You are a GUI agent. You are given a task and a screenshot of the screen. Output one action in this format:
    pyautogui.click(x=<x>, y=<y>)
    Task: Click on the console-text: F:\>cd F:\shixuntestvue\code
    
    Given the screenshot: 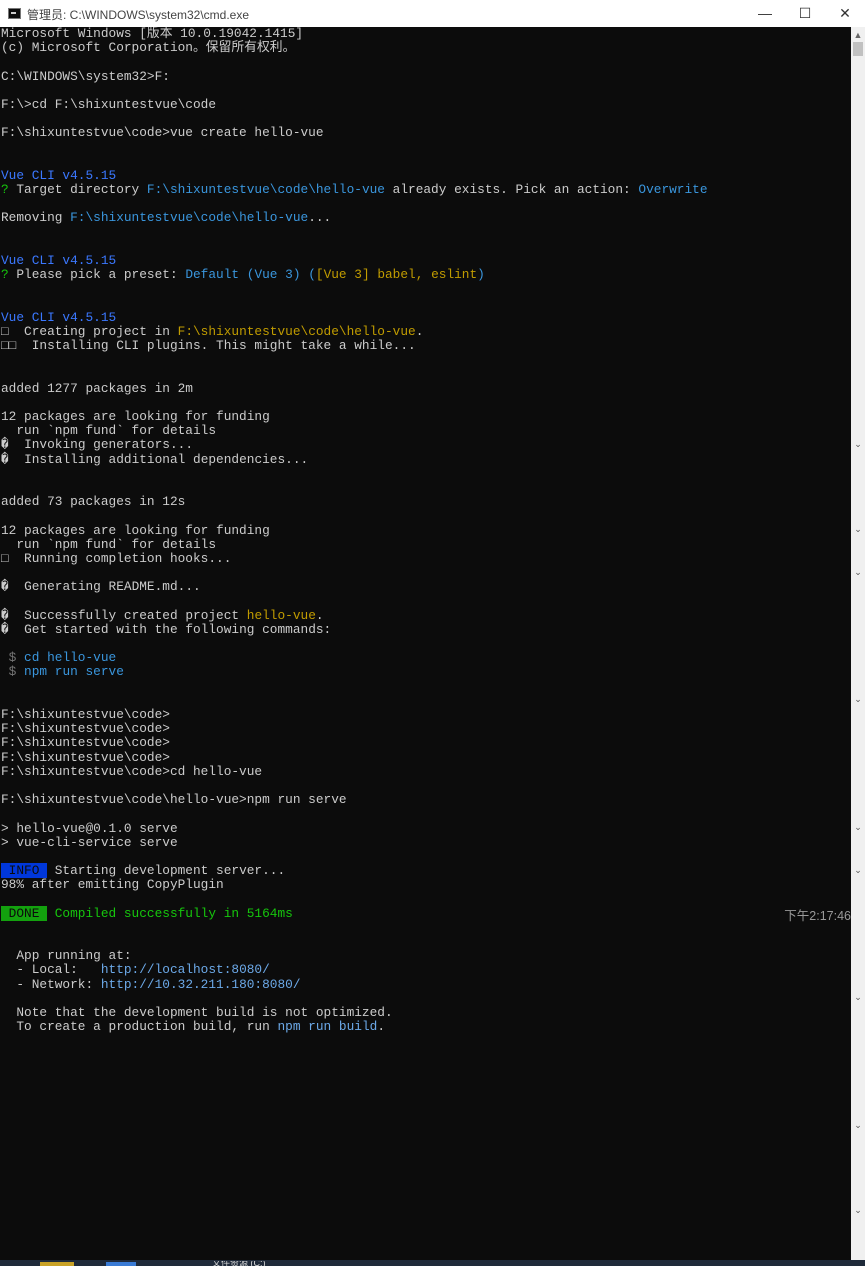 What is the action you would take?
    pyautogui.click(x=109, y=104)
    